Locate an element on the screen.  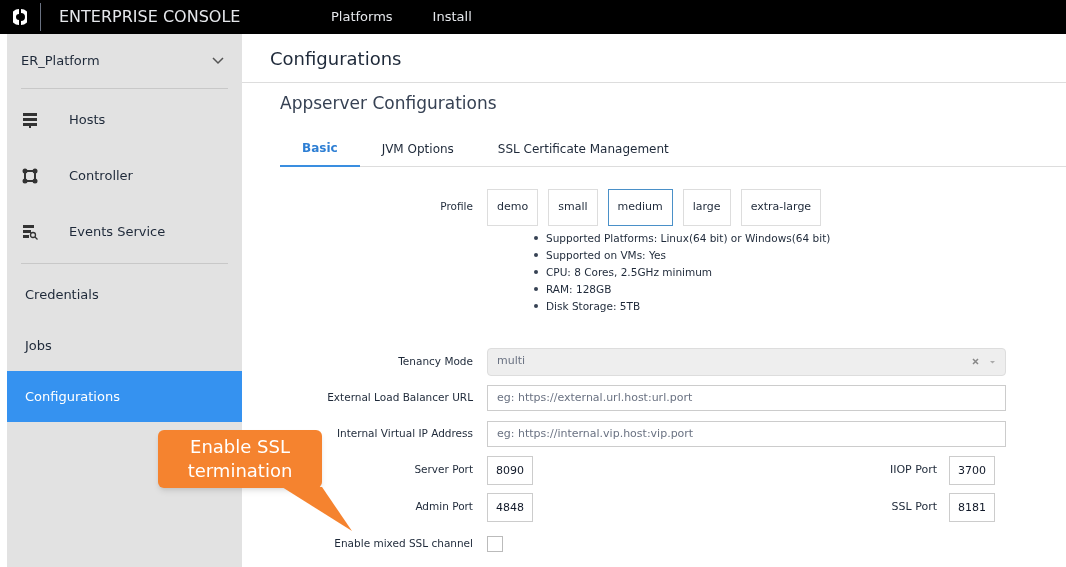
section-title: Appserver Configurations is located at coordinates (389, 103).